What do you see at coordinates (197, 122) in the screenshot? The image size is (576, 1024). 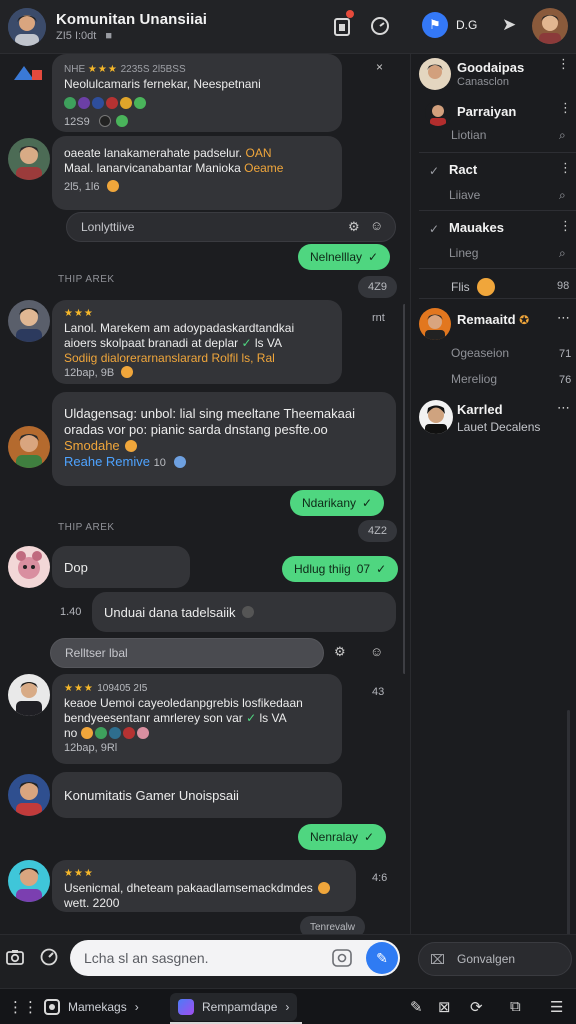 I see `message-meta: 12S9` at bounding box center [197, 122].